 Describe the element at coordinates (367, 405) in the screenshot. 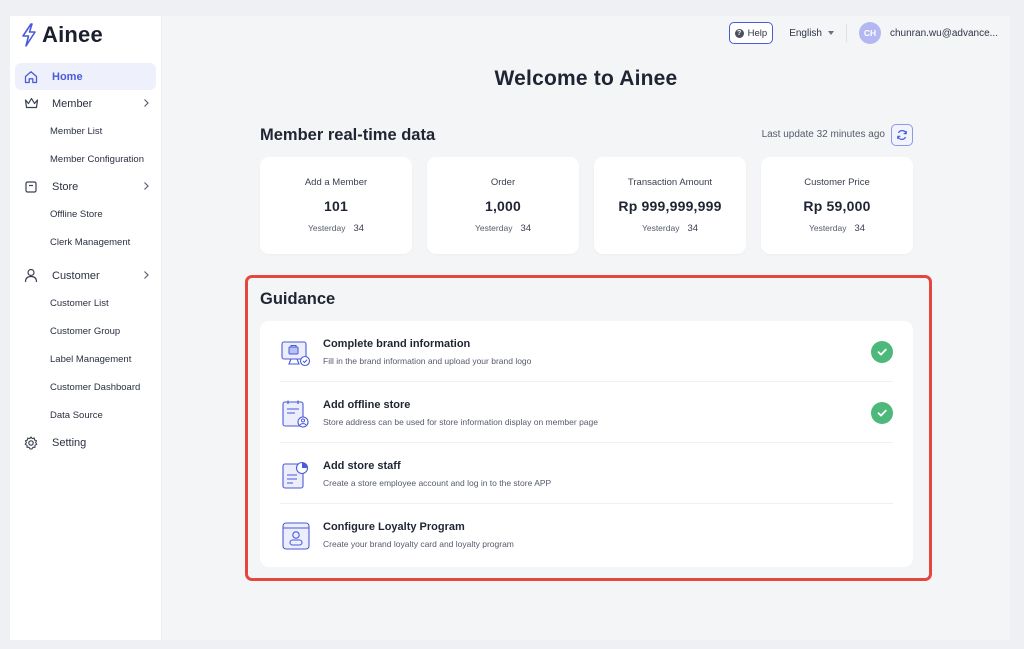

I see `guidance-item-title: Add offline store` at that location.